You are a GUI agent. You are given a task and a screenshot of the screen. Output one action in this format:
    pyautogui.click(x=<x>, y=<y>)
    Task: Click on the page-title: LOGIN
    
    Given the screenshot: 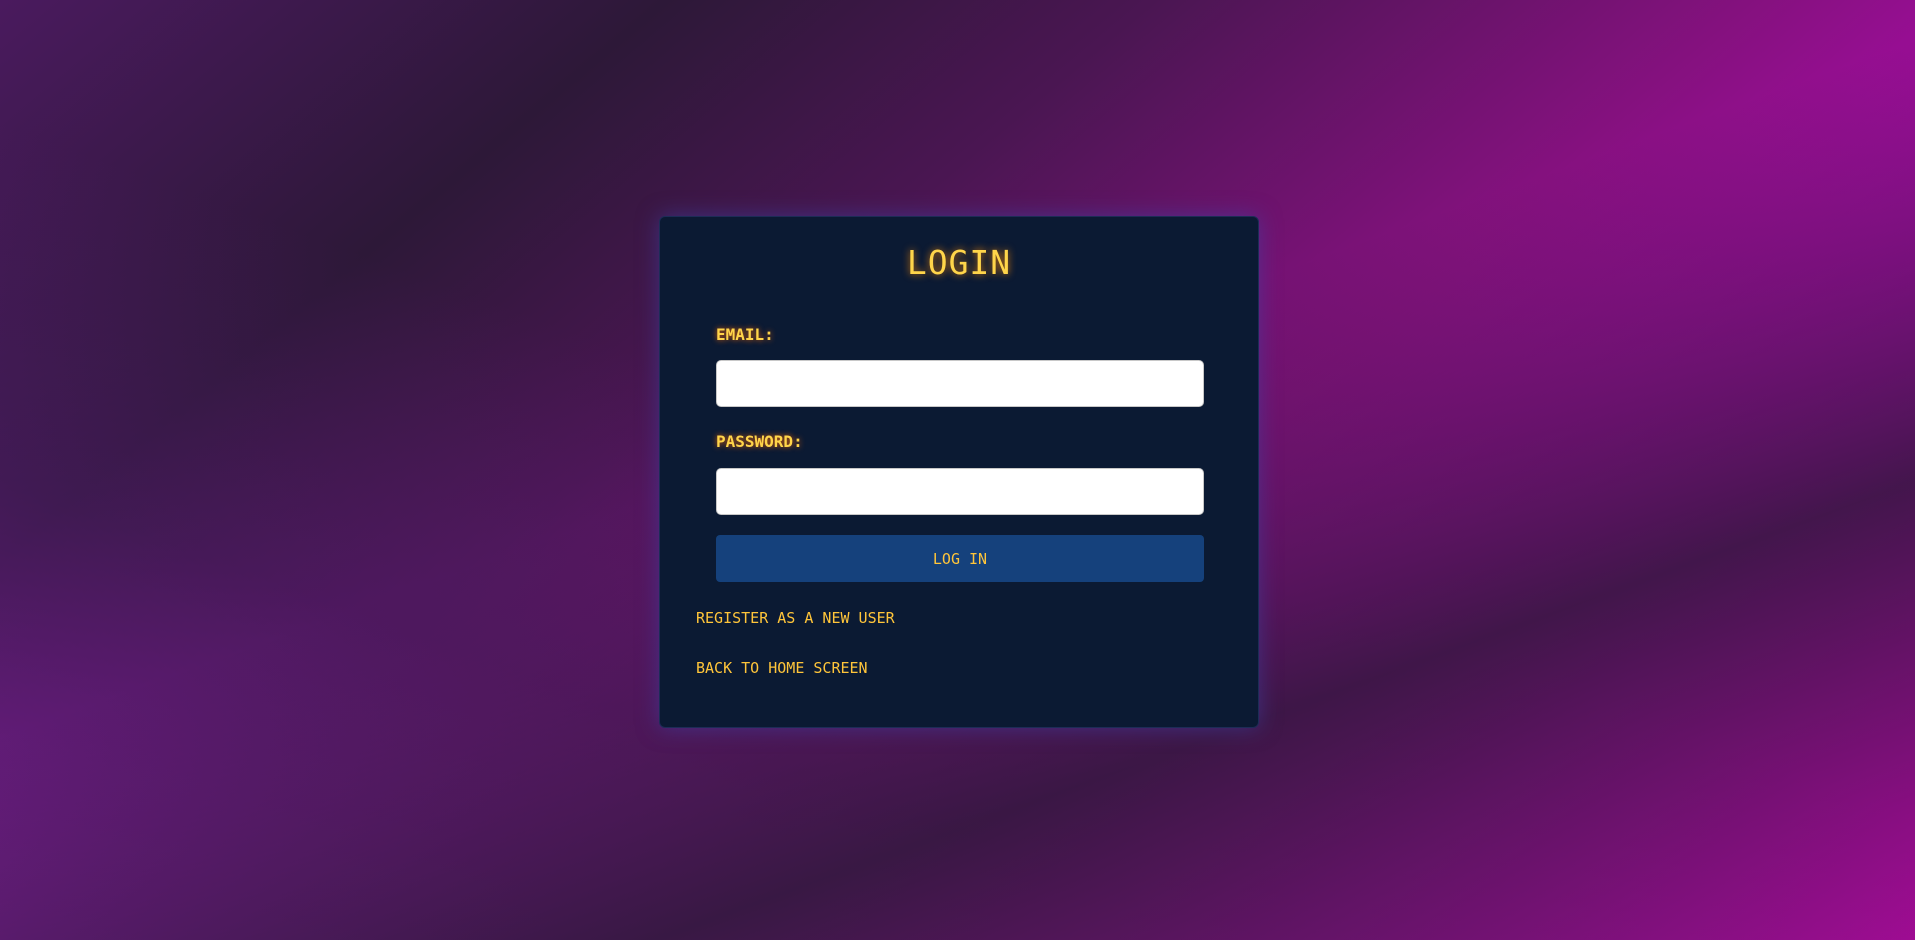 What is the action you would take?
    pyautogui.click(x=959, y=262)
    